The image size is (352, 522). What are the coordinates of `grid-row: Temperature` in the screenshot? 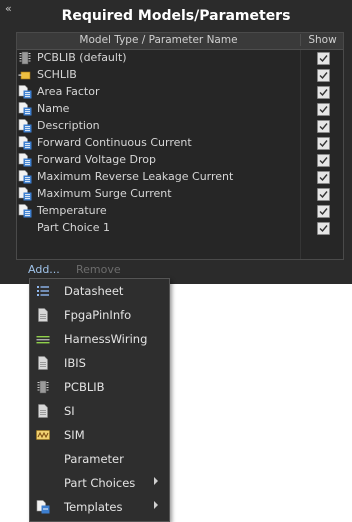 It's located at (180, 211).